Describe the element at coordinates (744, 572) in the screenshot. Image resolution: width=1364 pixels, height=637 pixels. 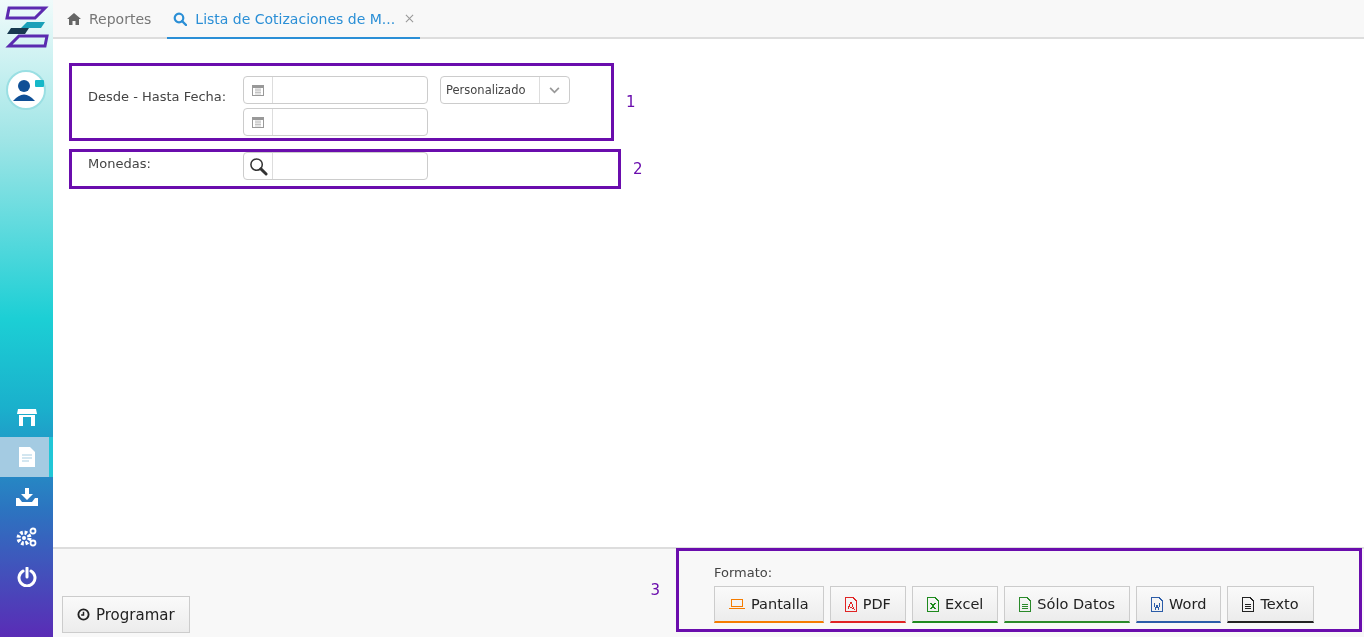
I see `format-label: Formato:` at that location.